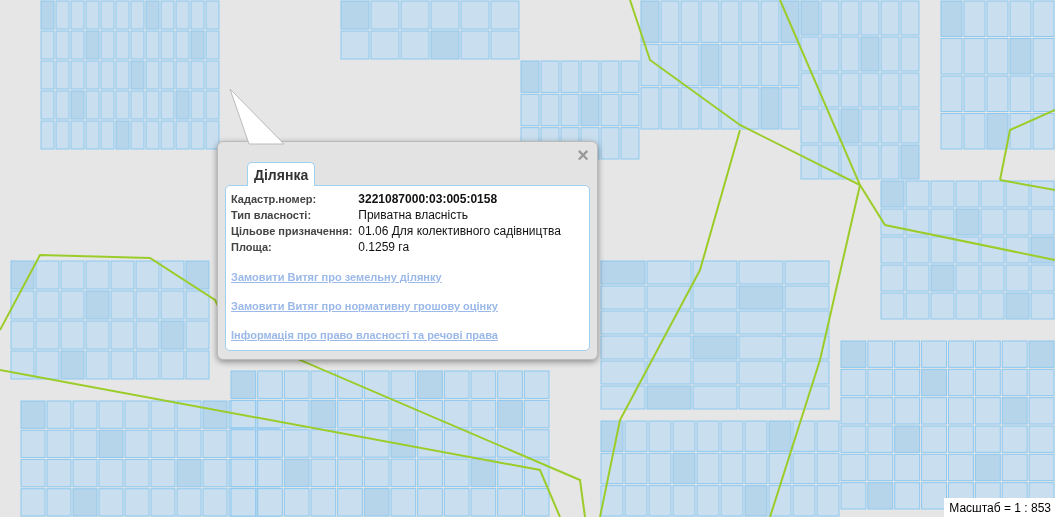  Describe the element at coordinates (336, 277) in the screenshot. I see `order-link: Замовити Витяг про земельну ділянку` at that location.